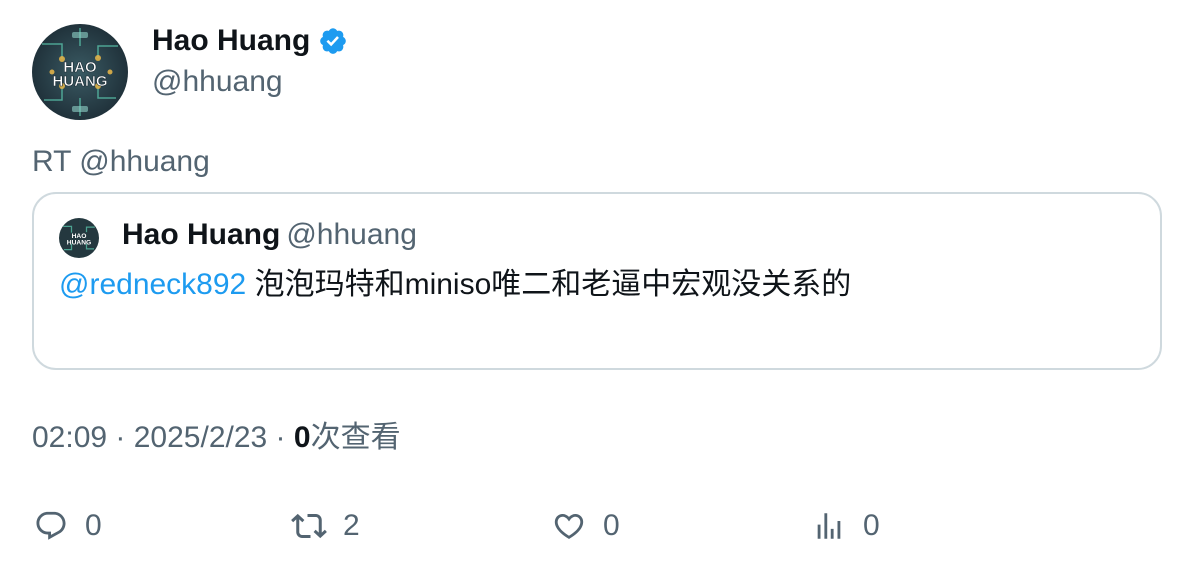 The width and height of the screenshot is (1196, 572). I want to click on reply-count: 0, so click(93, 525).